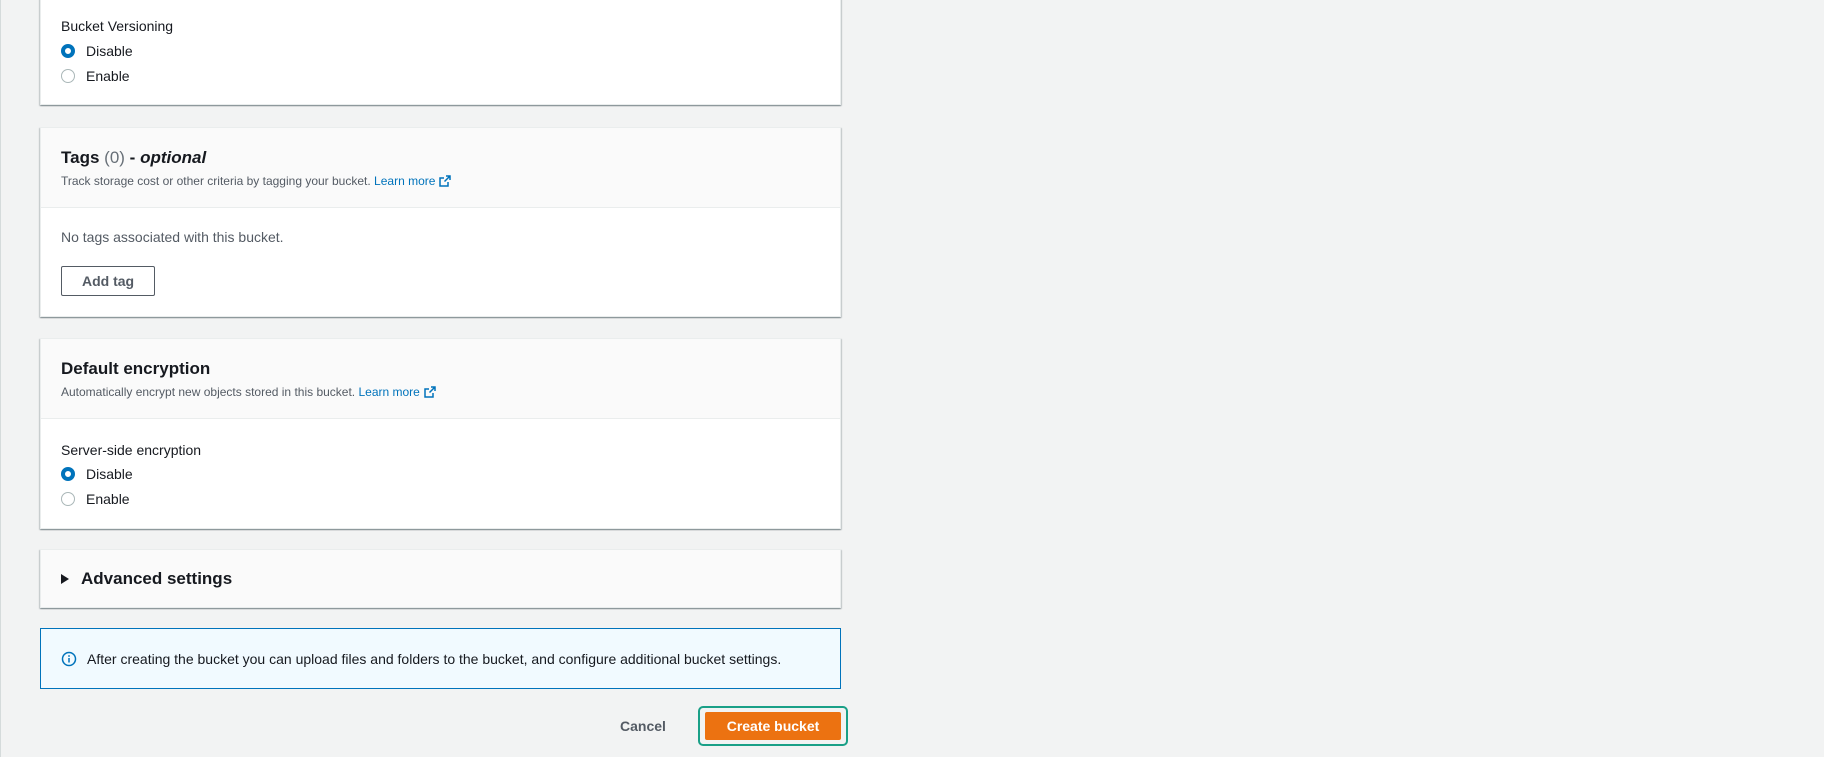 The height and width of the screenshot is (757, 1824). What do you see at coordinates (157, 578) in the screenshot?
I see `advanced-settings-title: Advanced settings` at bounding box center [157, 578].